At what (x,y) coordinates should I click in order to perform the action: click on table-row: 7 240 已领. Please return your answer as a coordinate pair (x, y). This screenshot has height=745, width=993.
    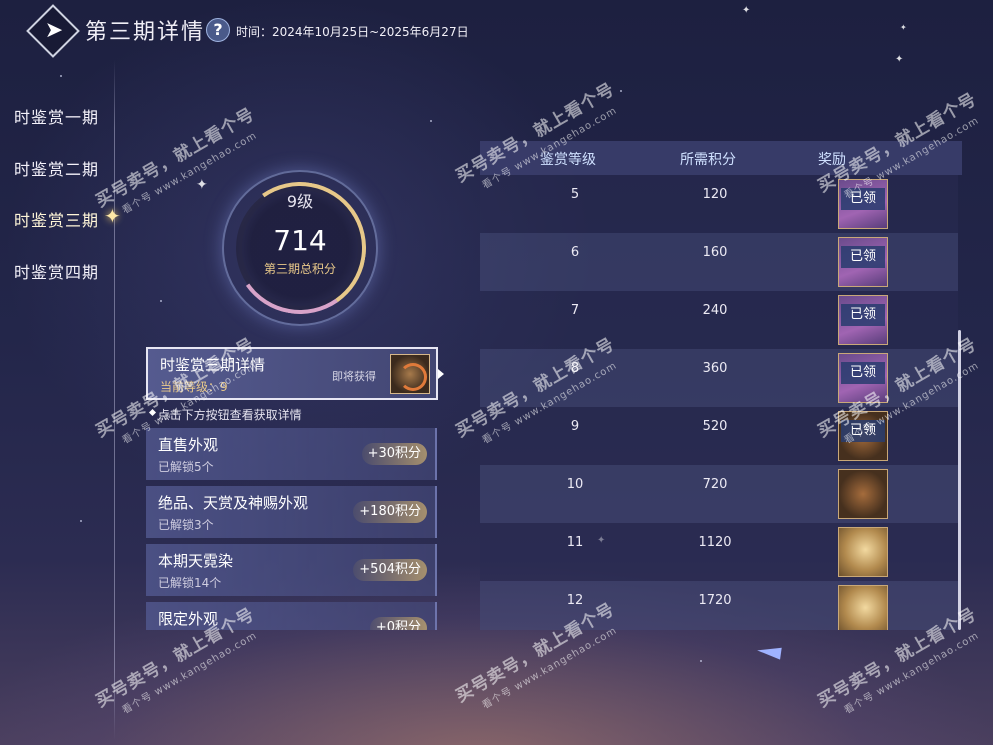
    Looking at the image, I should click on (719, 320).